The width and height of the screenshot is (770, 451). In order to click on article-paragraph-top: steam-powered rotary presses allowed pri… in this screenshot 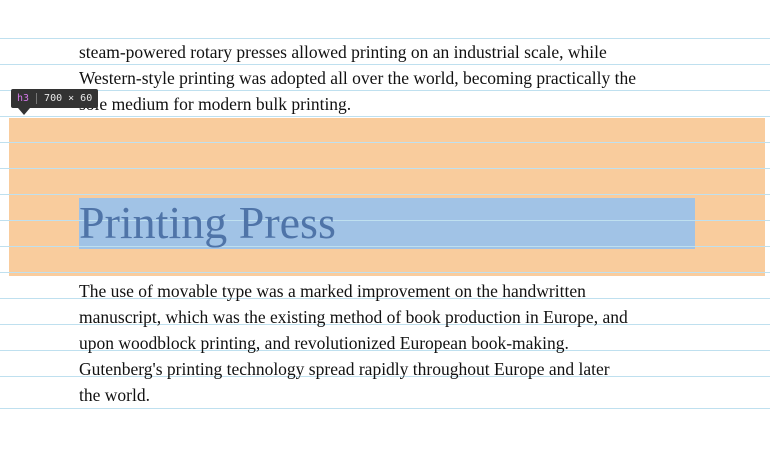, I will do `click(357, 78)`.